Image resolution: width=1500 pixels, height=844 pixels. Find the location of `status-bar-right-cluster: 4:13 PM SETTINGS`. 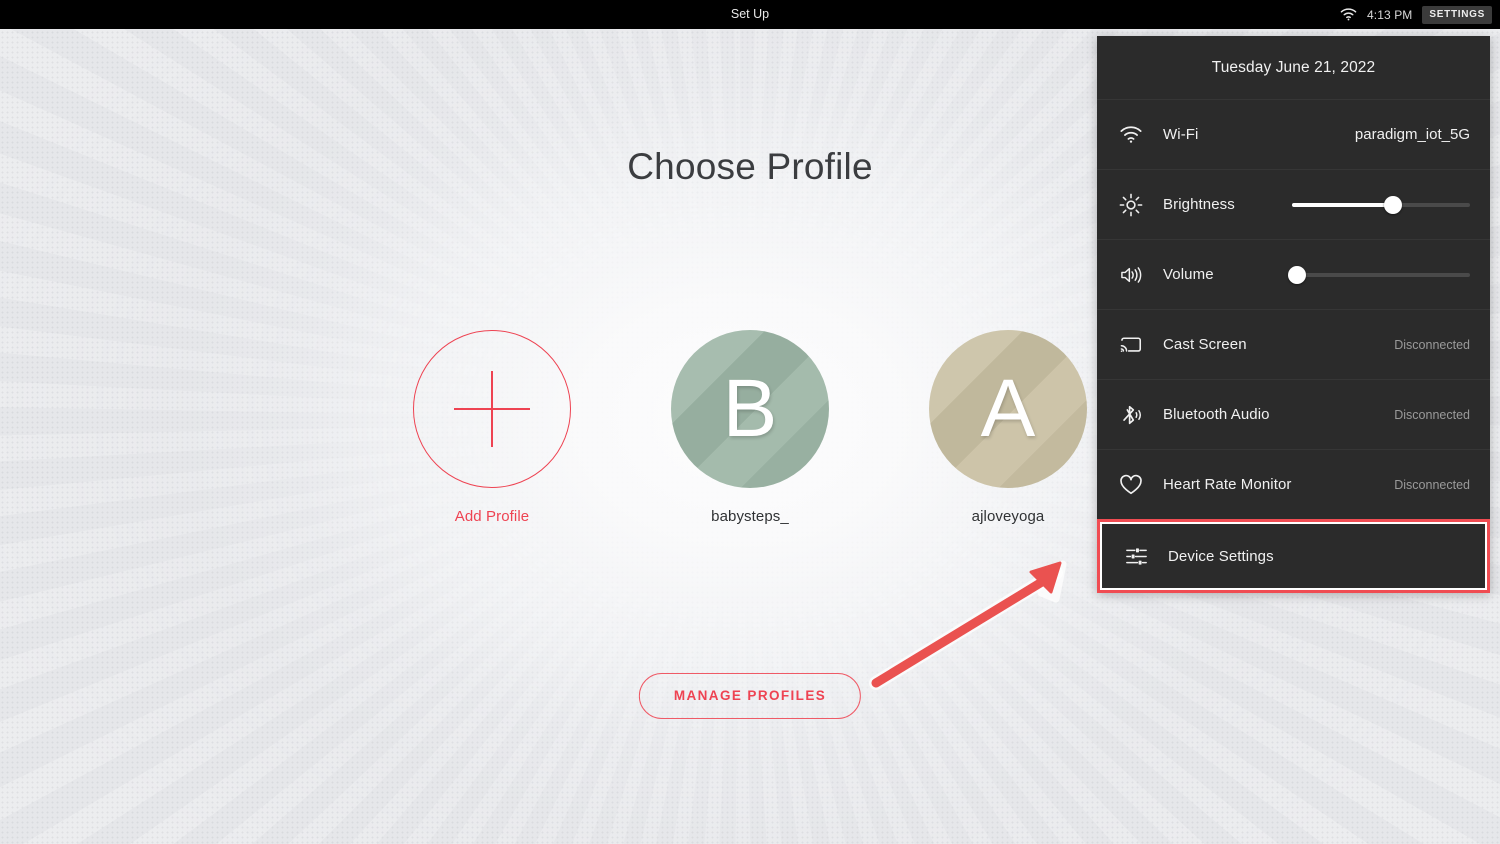

status-bar-right-cluster: 4:13 PM SETTINGS is located at coordinates (1416, 14).